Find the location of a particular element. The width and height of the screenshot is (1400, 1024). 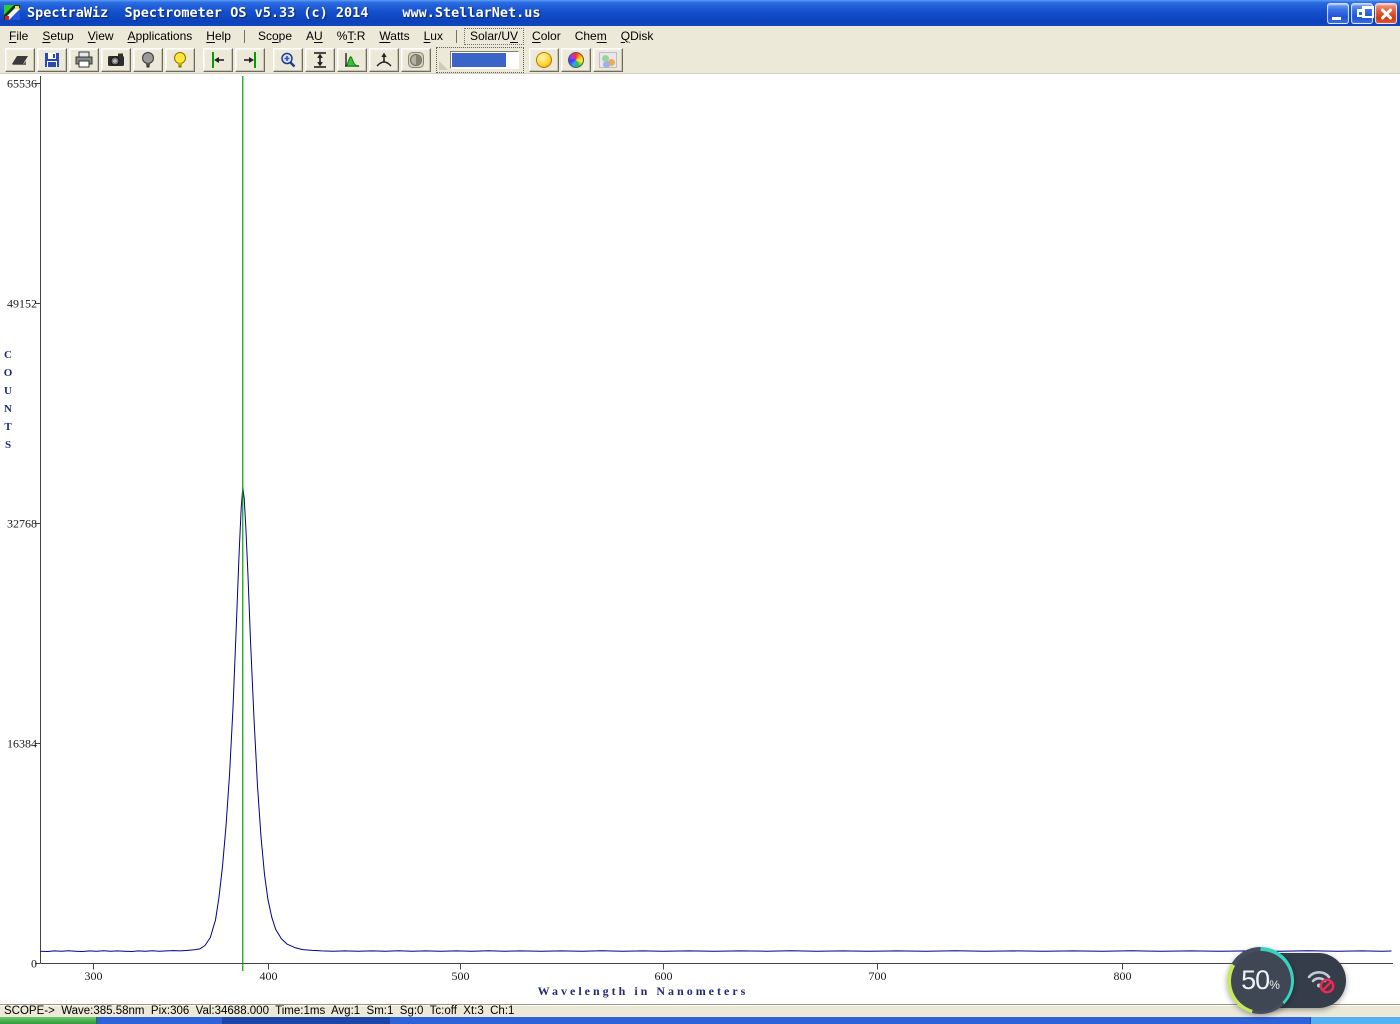

recorder-overlay: 50% is located at coordinates (1288, 981).